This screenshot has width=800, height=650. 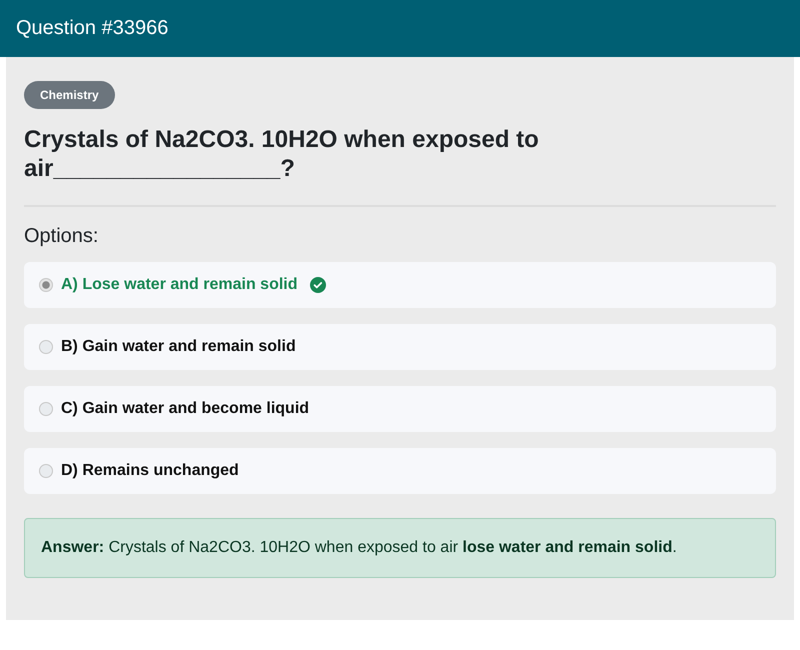 I want to click on page-title: Question #33966, so click(x=92, y=28).